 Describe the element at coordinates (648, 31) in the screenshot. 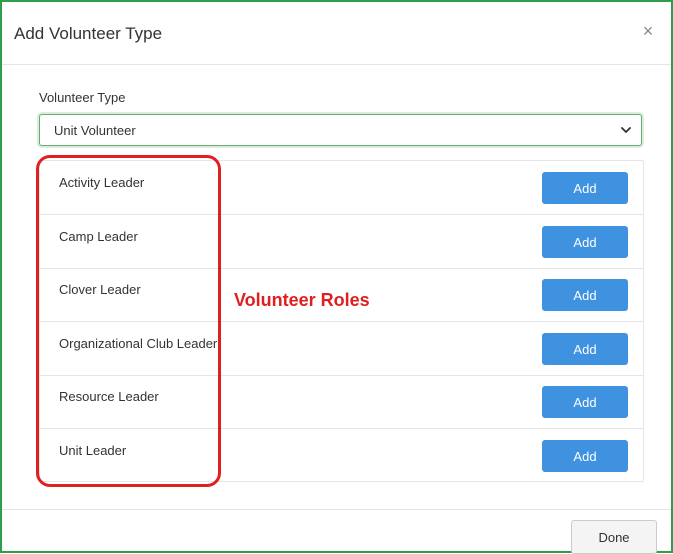

I see `close-icon: ×` at that location.